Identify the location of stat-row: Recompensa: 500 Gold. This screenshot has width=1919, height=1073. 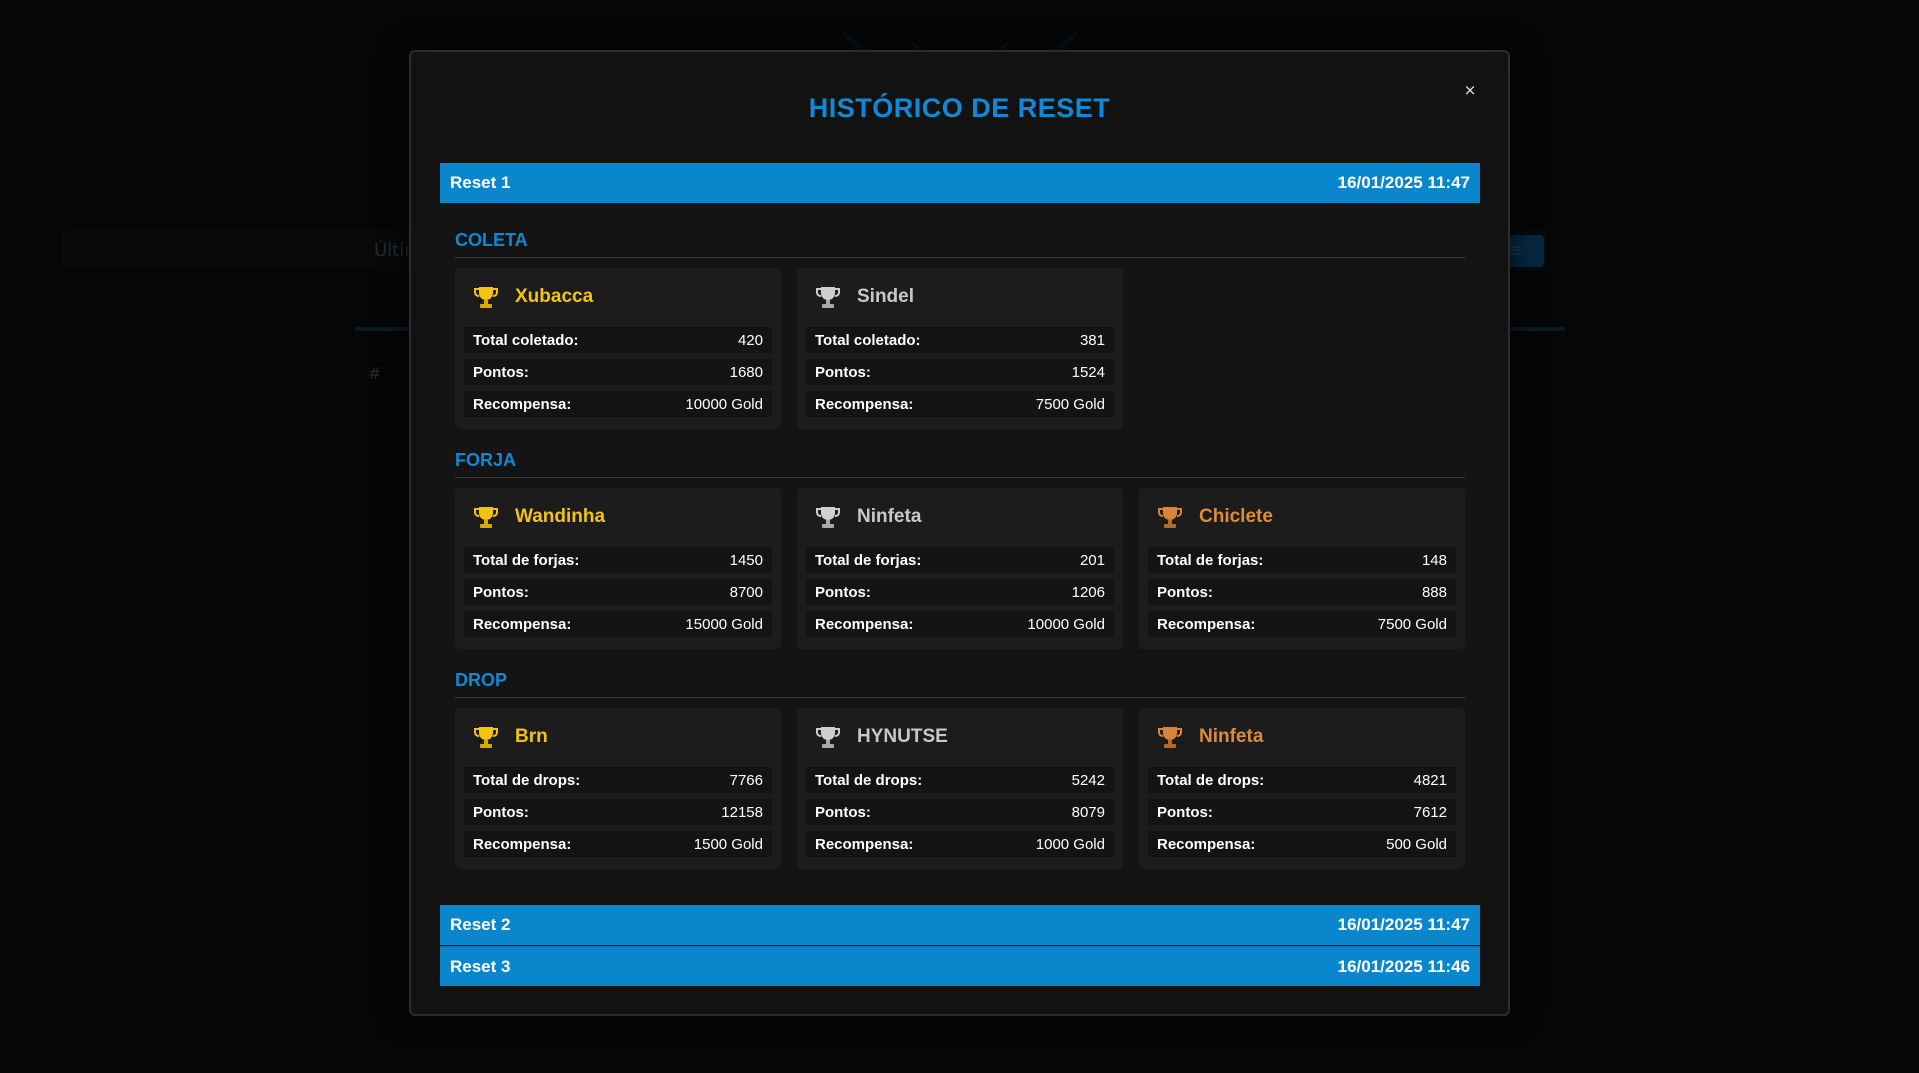
(1302, 844).